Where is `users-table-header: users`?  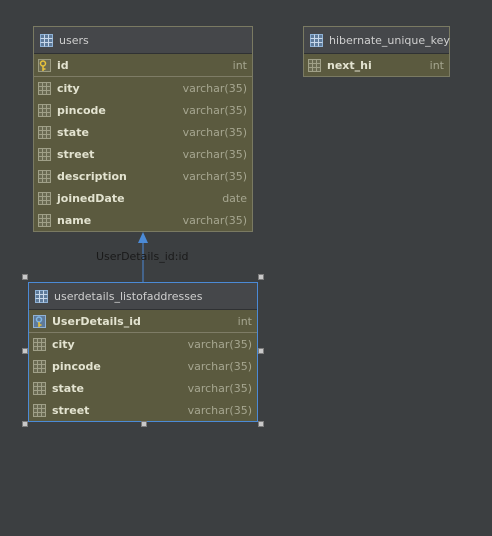
users-table-header: users is located at coordinates (143, 40).